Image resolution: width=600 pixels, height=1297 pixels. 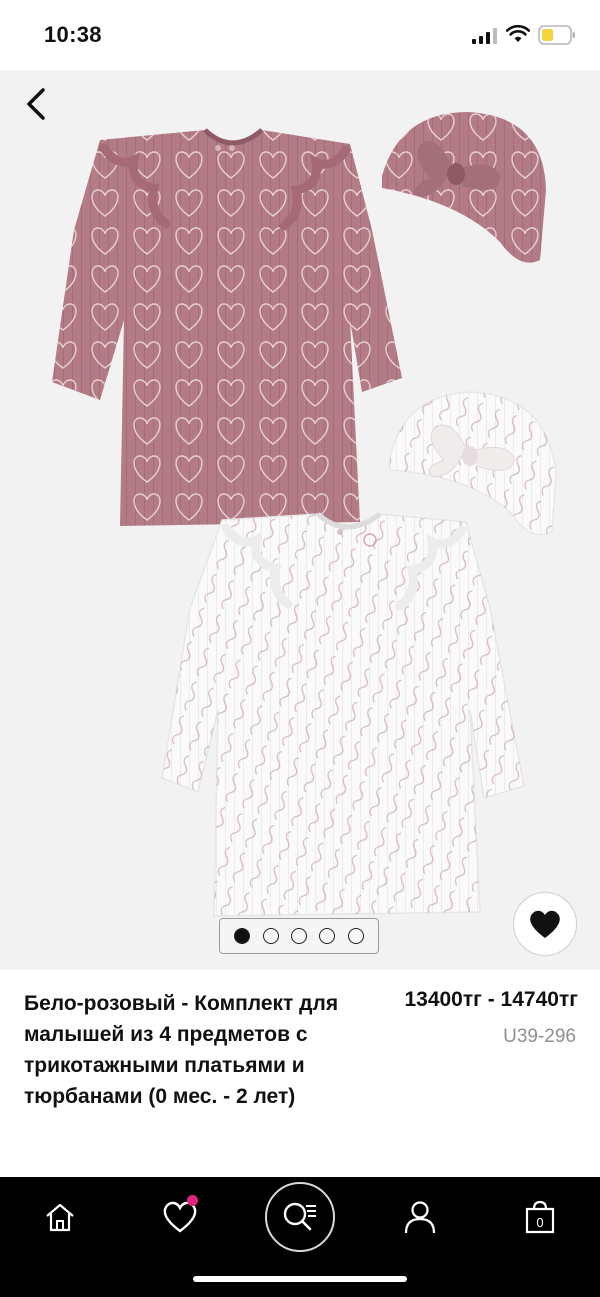 I want to click on favorites-badge, so click(x=192, y=1200).